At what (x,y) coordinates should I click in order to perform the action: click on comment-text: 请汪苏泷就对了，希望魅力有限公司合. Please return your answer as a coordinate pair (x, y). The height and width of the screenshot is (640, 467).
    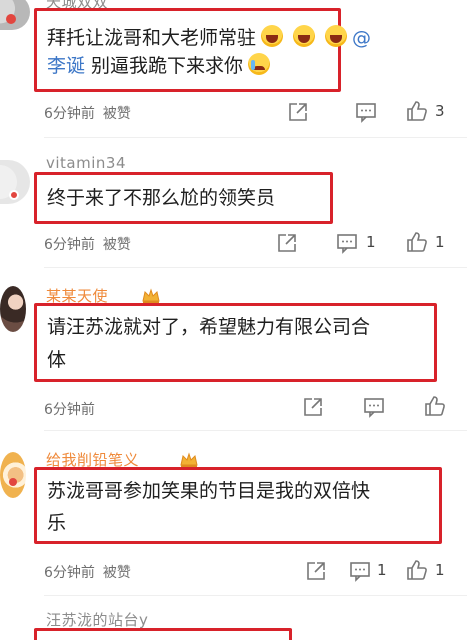
    Looking at the image, I should click on (209, 327).